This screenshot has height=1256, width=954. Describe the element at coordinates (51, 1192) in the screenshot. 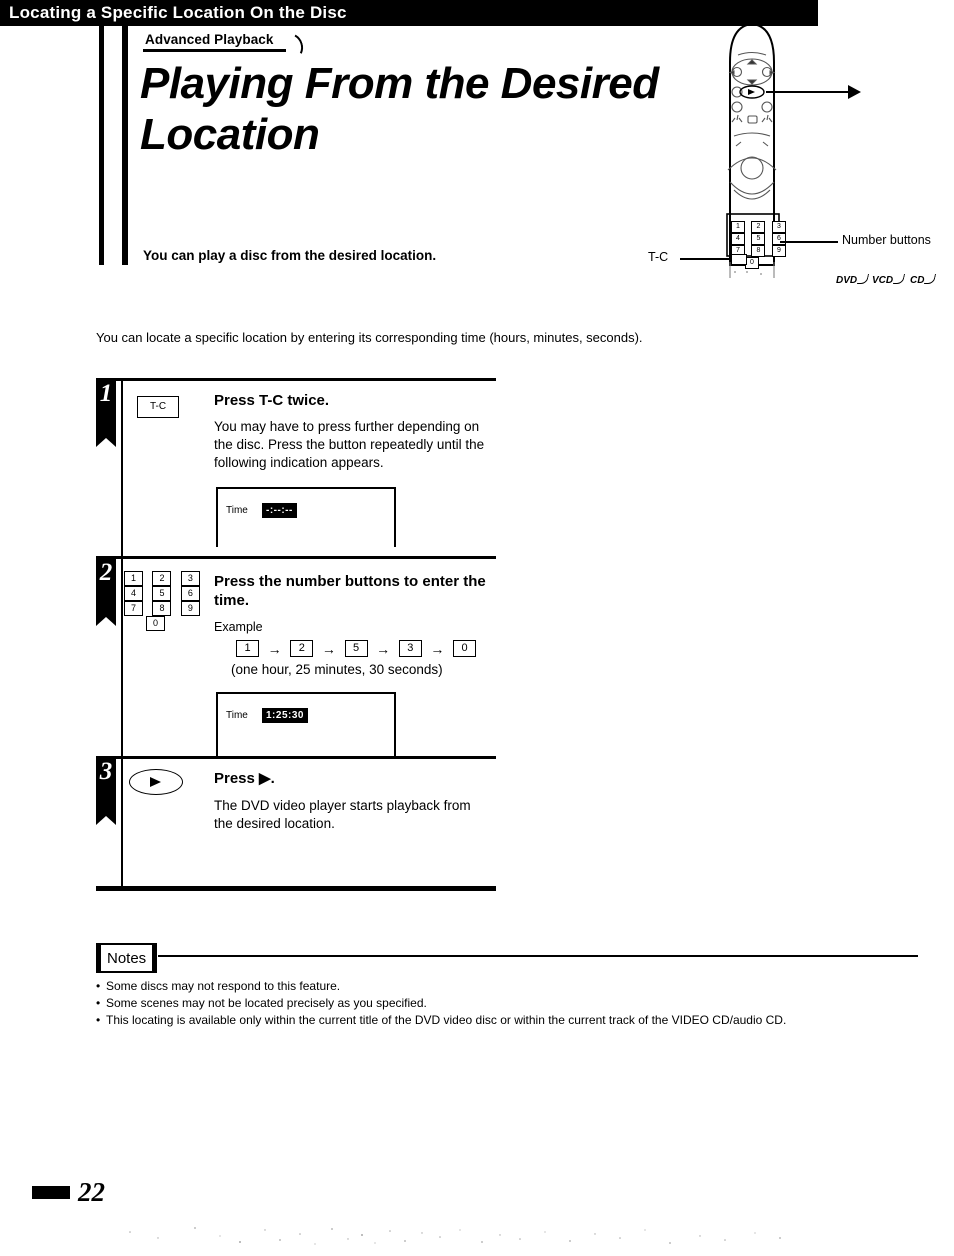

I see `footer-bar` at that location.